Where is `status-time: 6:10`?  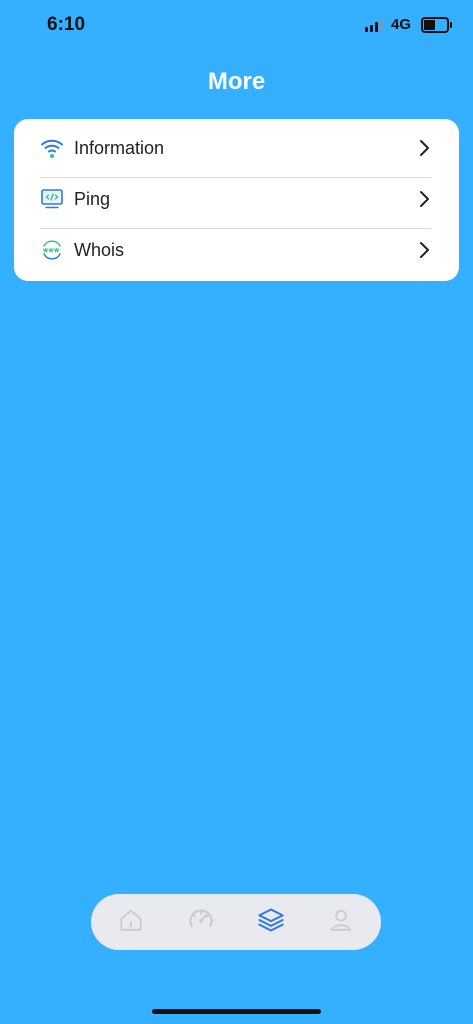
status-time: 6:10 is located at coordinates (66, 24).